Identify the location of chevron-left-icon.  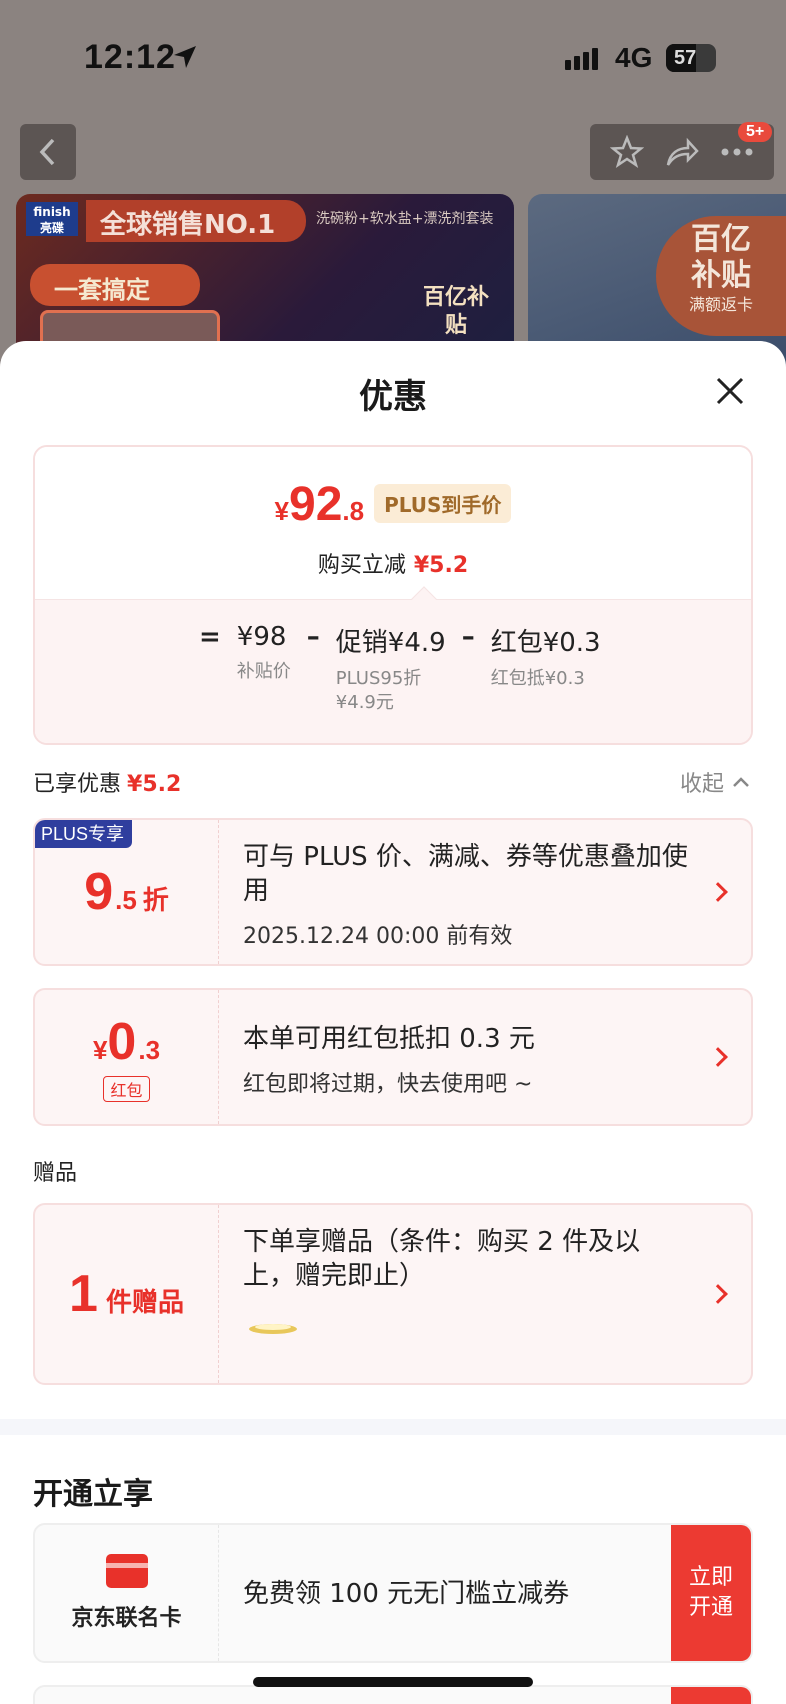
(47, 152).